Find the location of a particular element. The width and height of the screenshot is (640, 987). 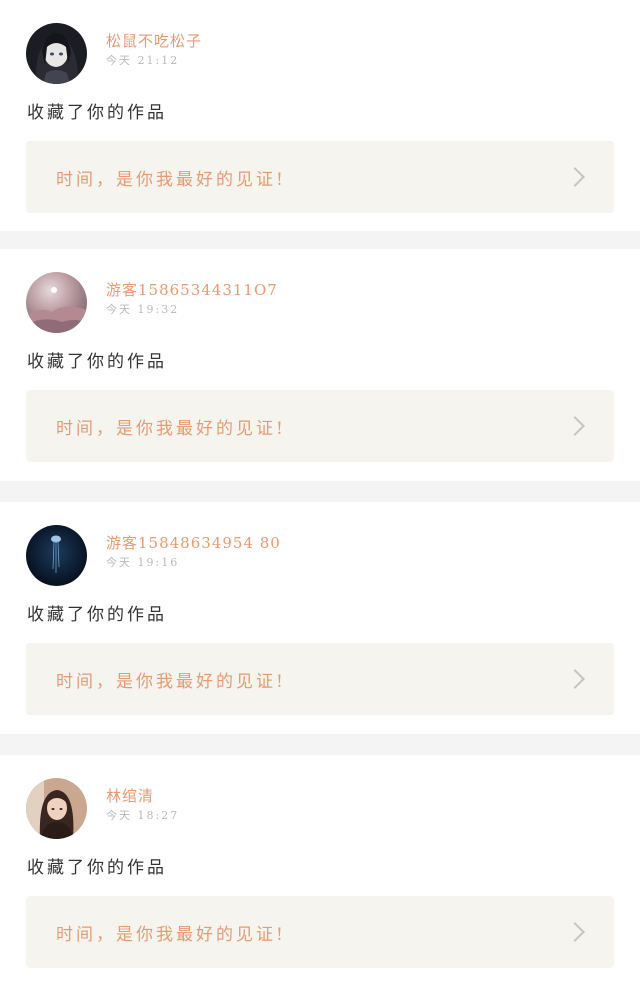

avatar-dark-hair-girl-icon is located at coordinates (56, 53).